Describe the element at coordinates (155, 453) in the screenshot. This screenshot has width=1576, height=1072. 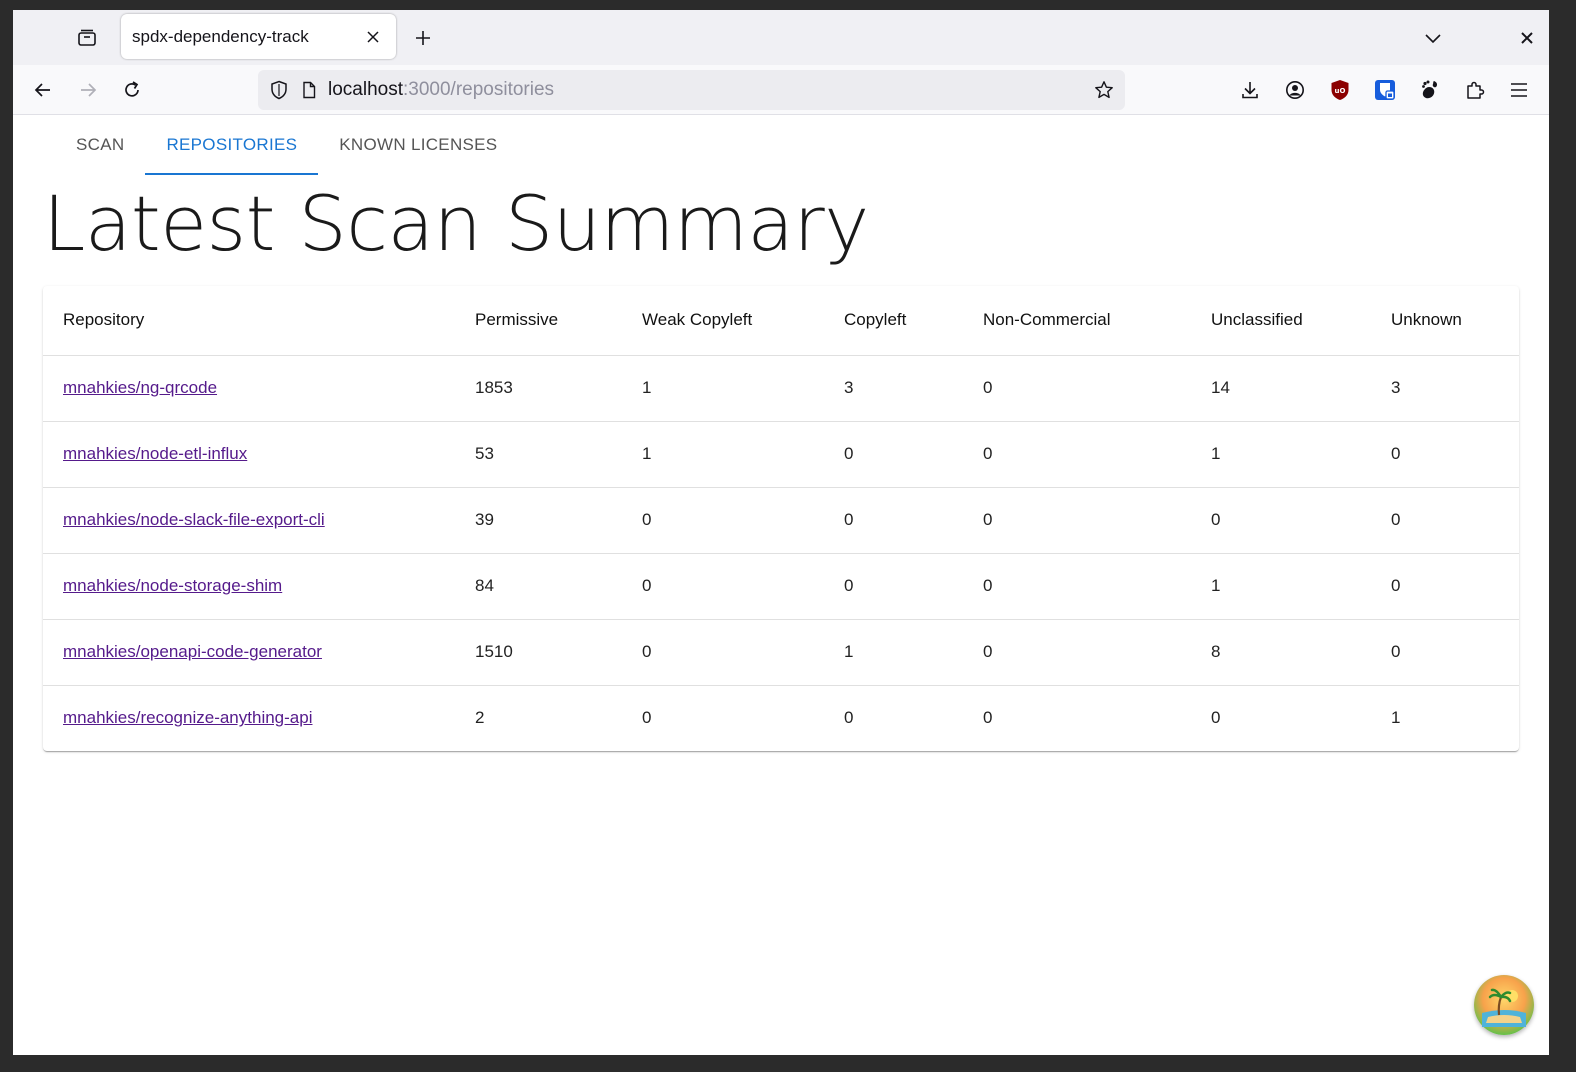
I see `repo-link: mnahkies/node-etl-influx` at that location.